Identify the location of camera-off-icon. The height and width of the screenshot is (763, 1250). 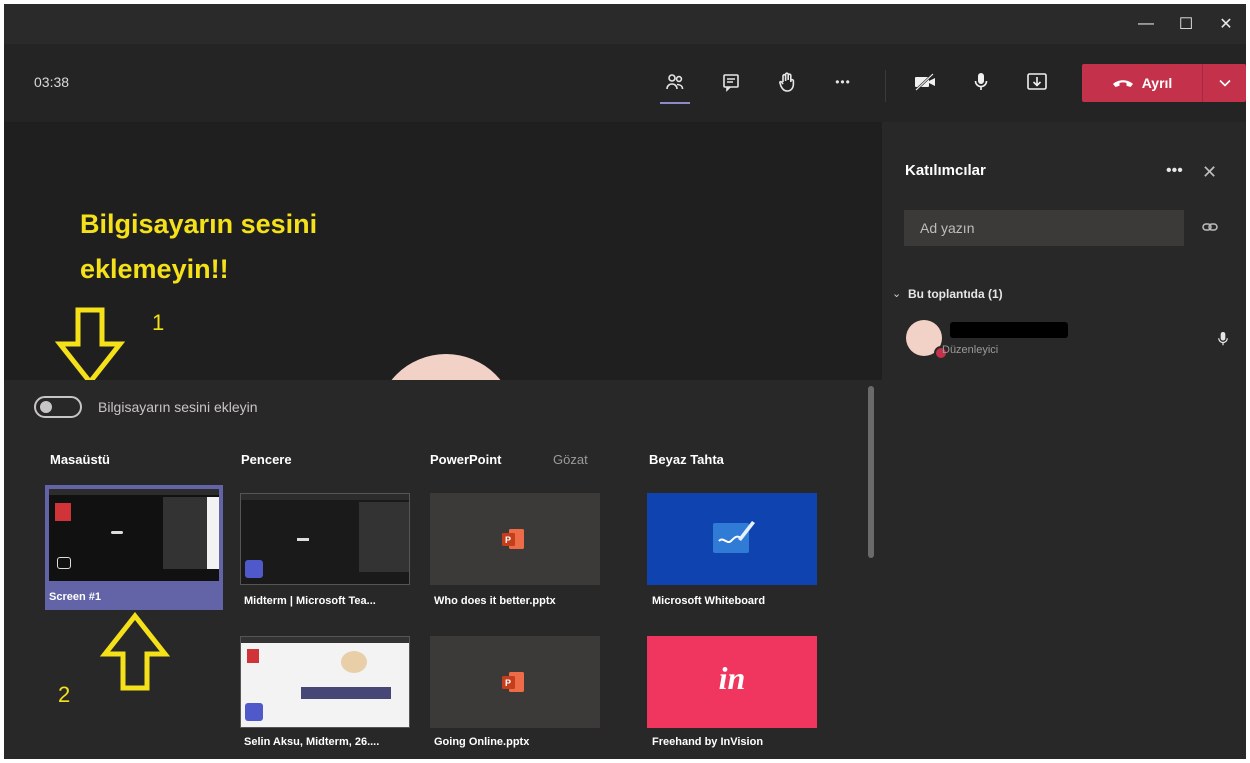
(925, 82).